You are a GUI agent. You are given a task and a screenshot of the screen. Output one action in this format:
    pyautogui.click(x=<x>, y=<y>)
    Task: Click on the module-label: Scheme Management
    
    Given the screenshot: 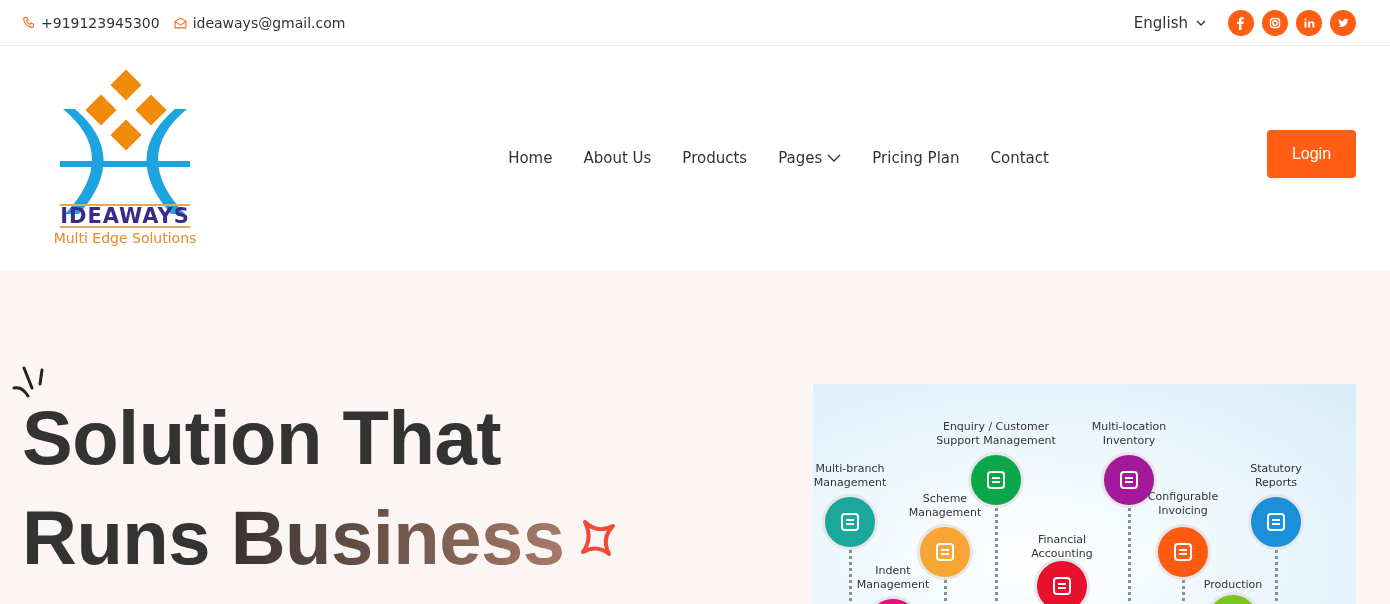 What is the action you would take?
    pyautogui.click(x=945, y=506)
    